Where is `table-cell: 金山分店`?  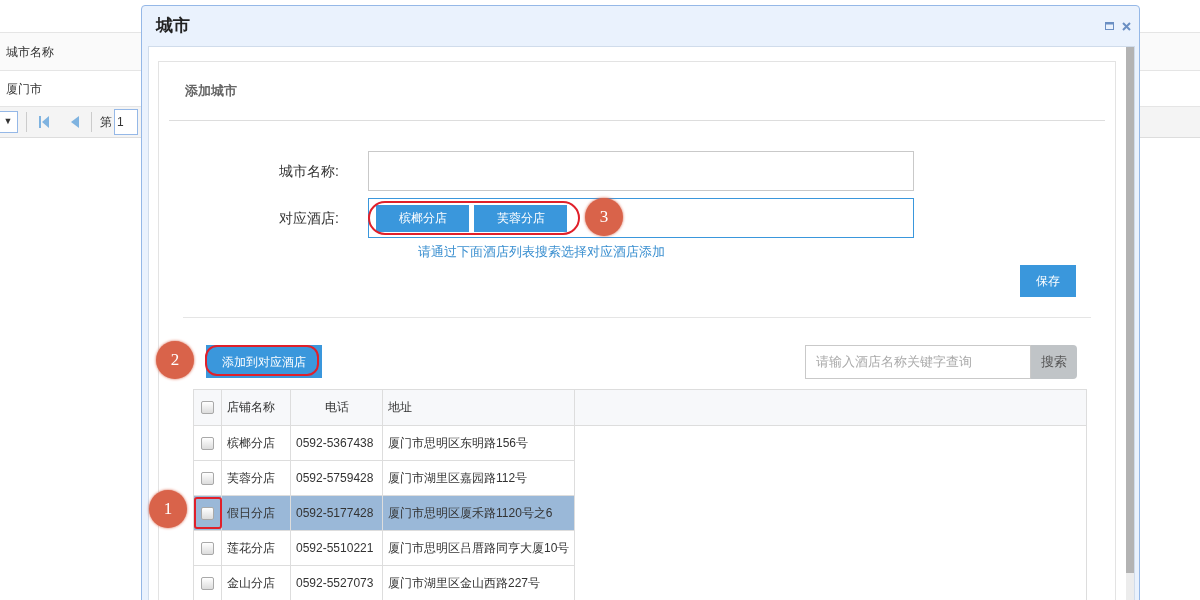
table-cell: 金山分店 is located at coordinates (256, 582).